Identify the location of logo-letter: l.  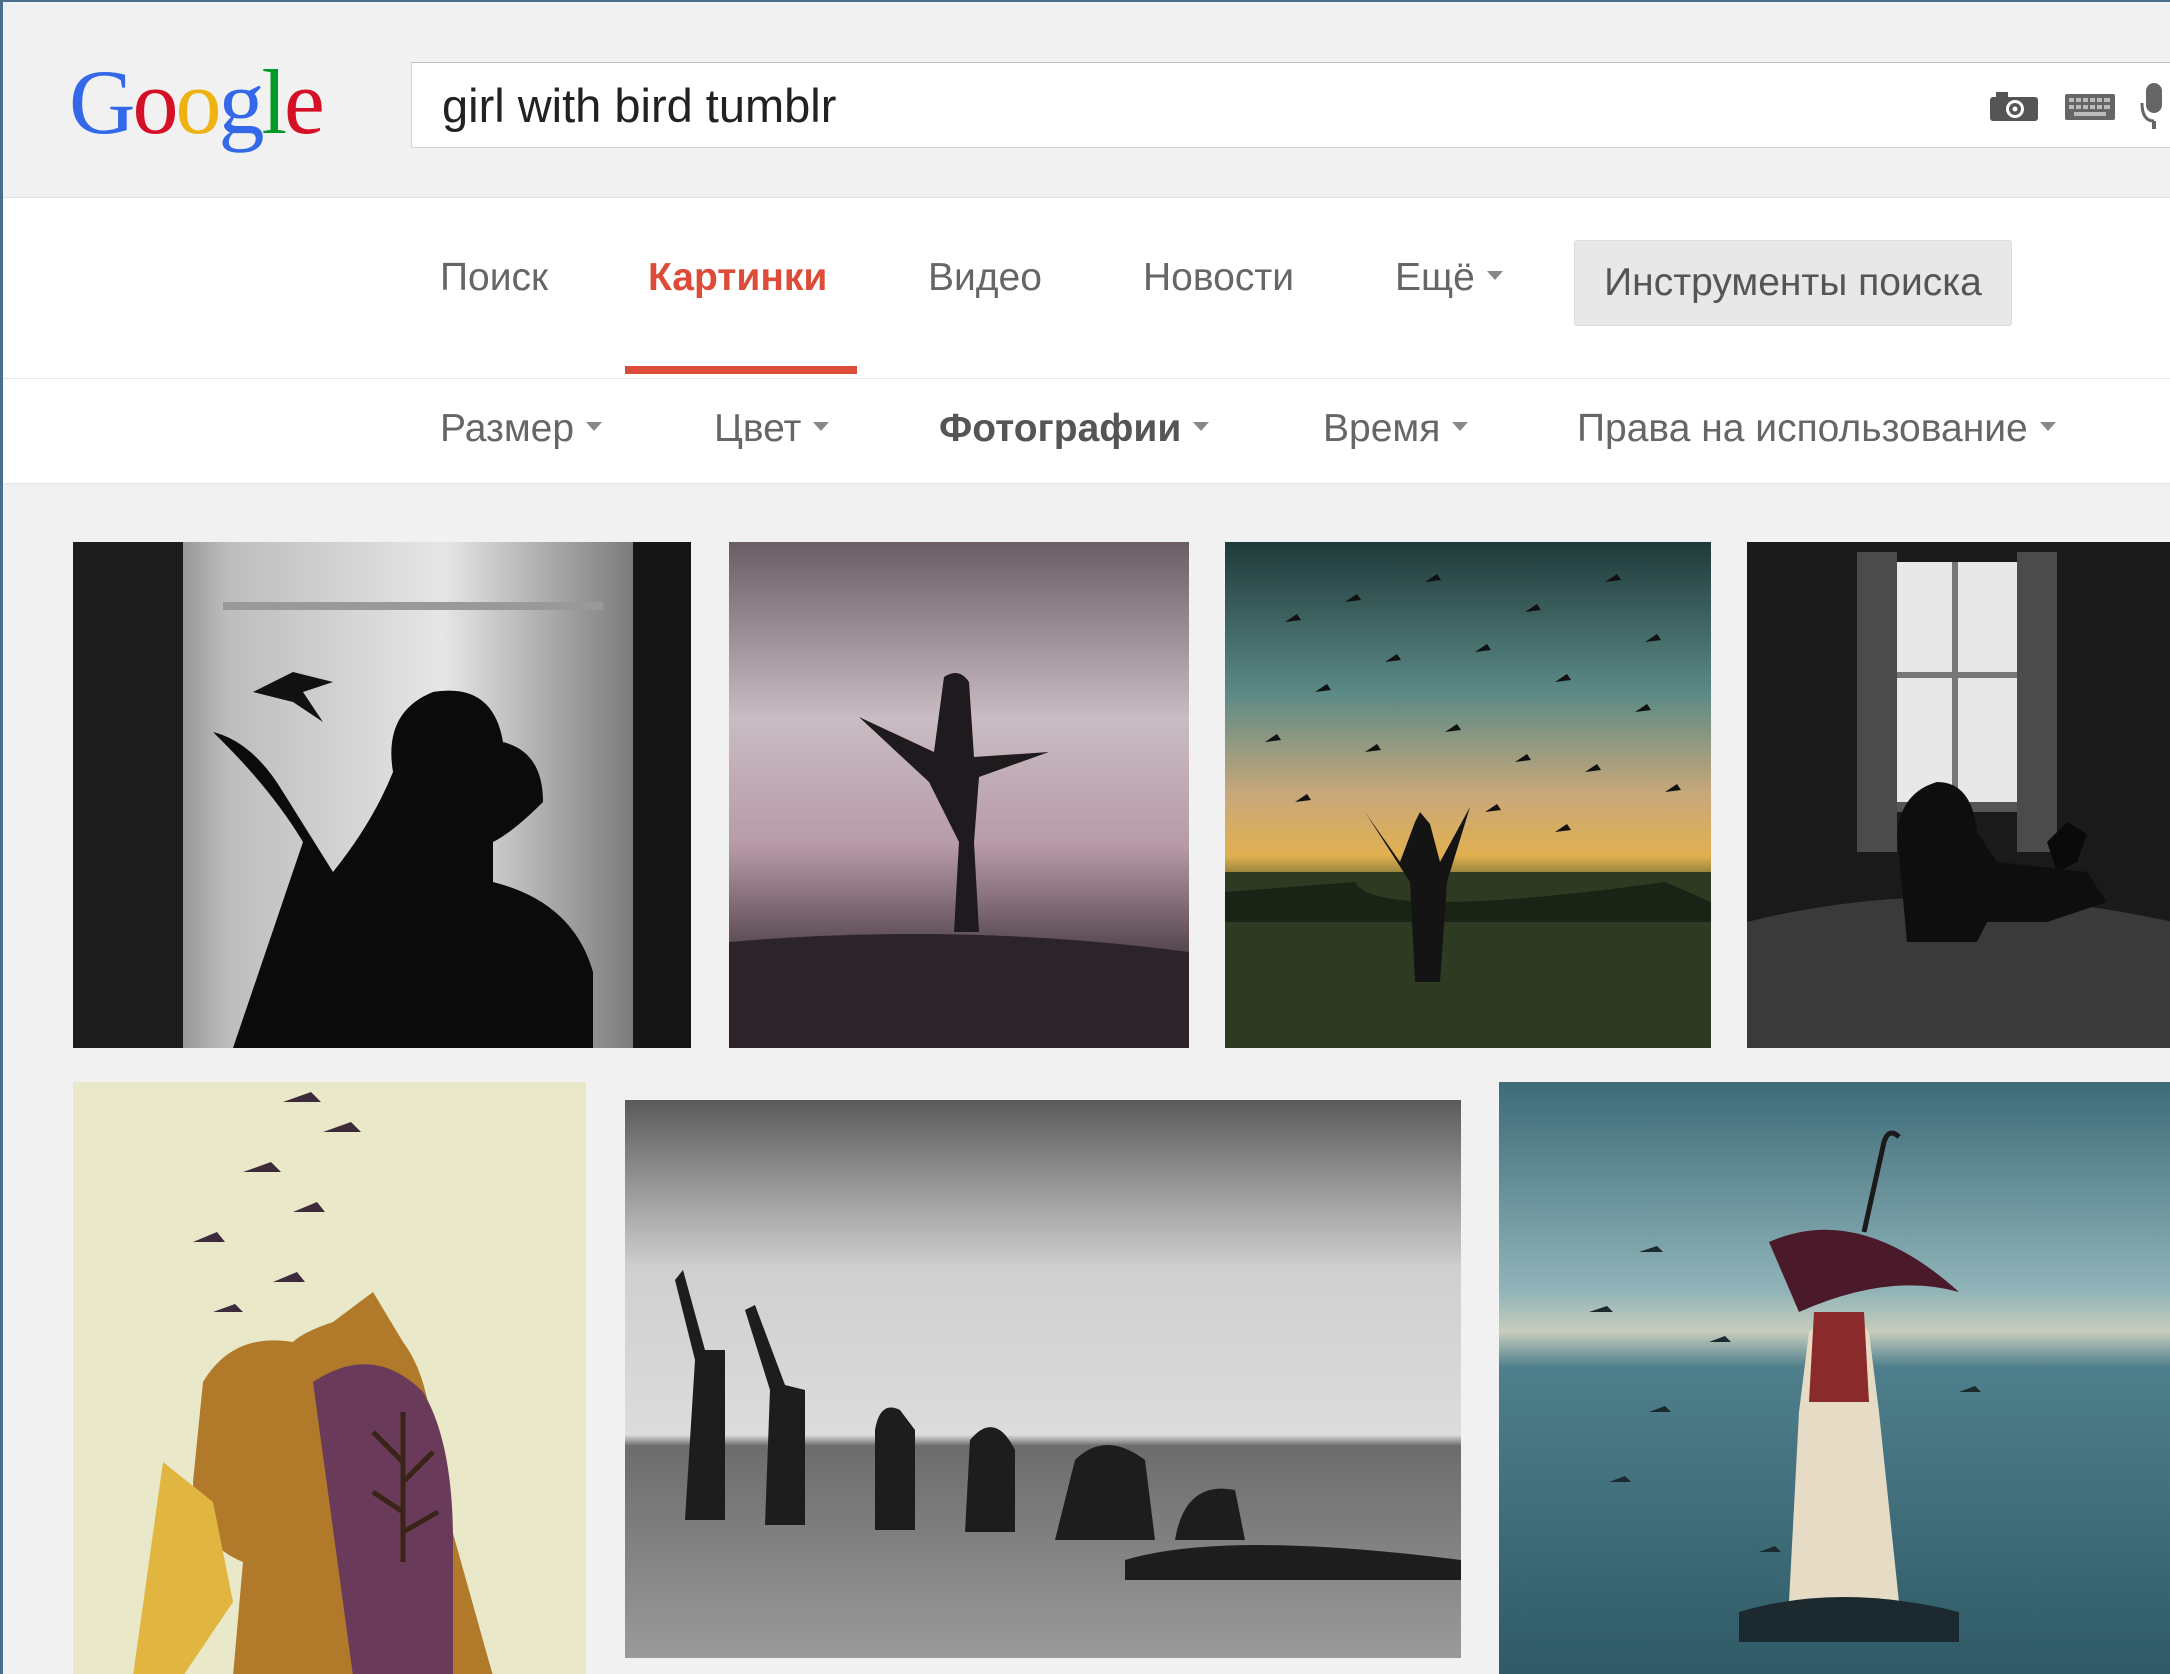
(274, 102).